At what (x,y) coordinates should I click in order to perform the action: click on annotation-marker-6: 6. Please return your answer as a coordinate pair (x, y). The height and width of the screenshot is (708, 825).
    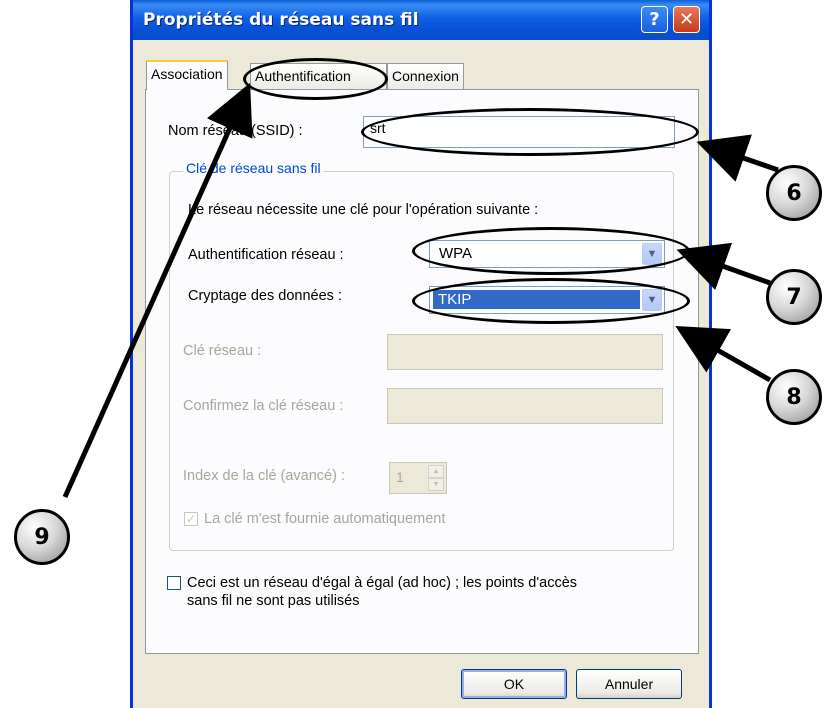
    Looking at the image, I should click on (794, 193).